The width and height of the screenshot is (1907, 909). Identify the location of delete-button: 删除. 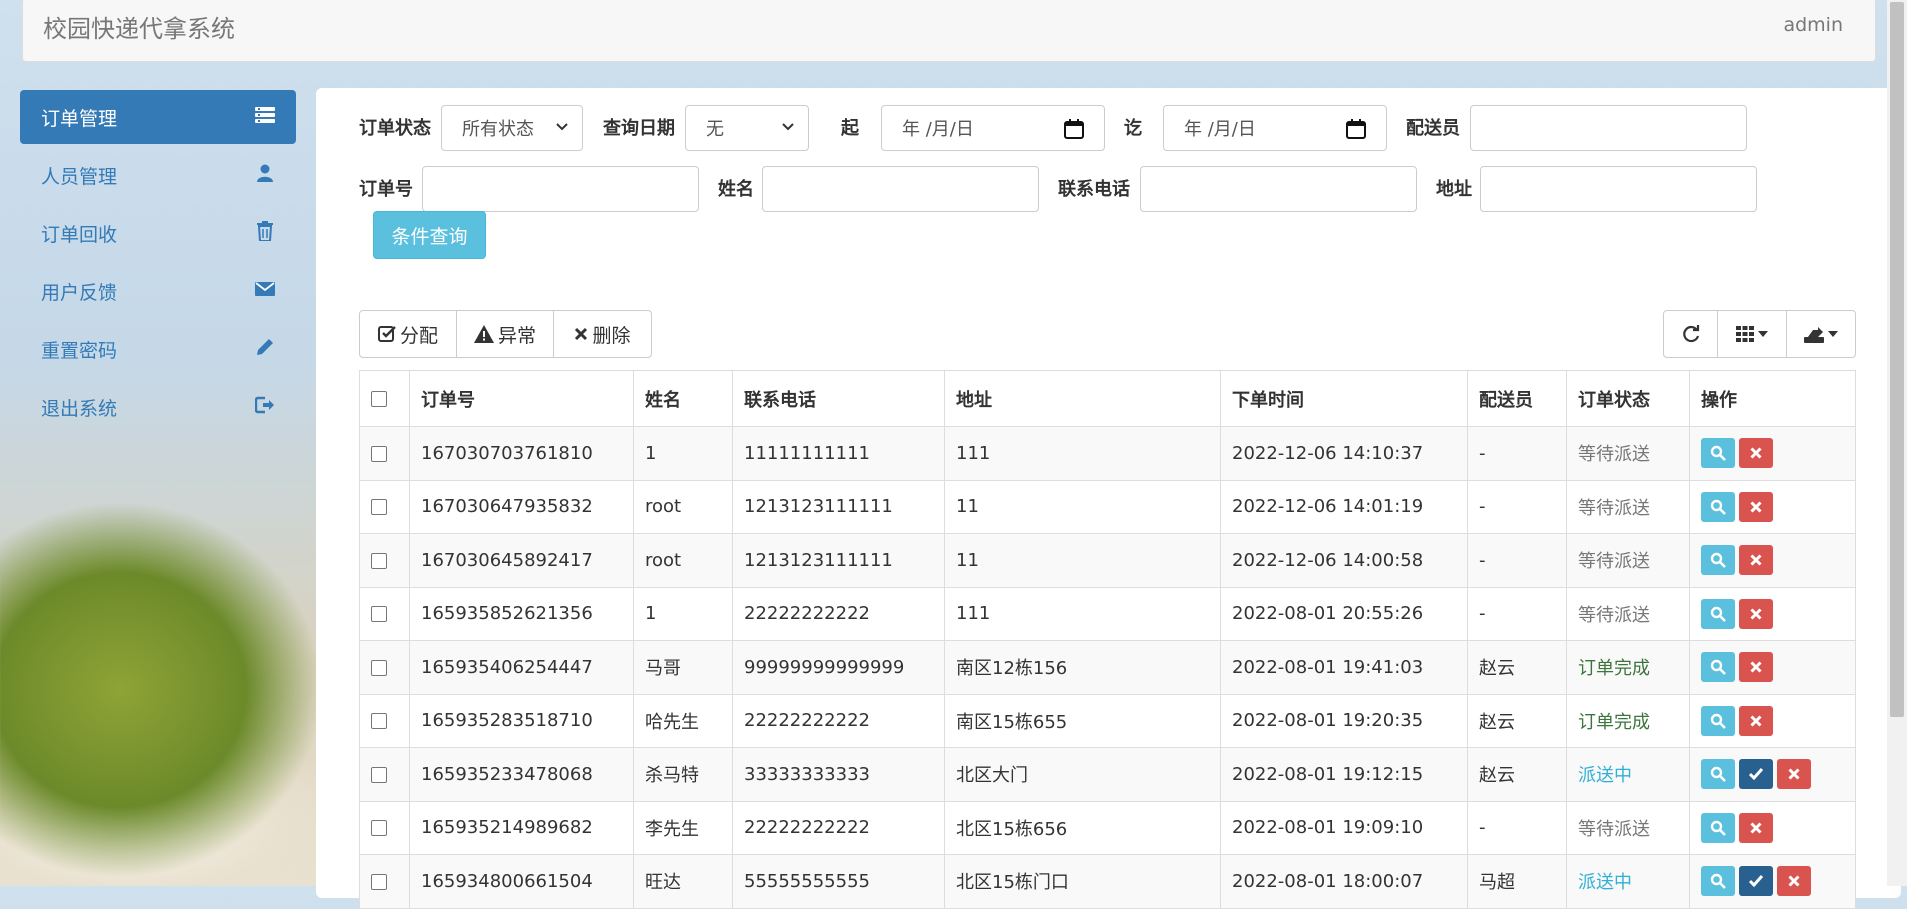
(602, 334).